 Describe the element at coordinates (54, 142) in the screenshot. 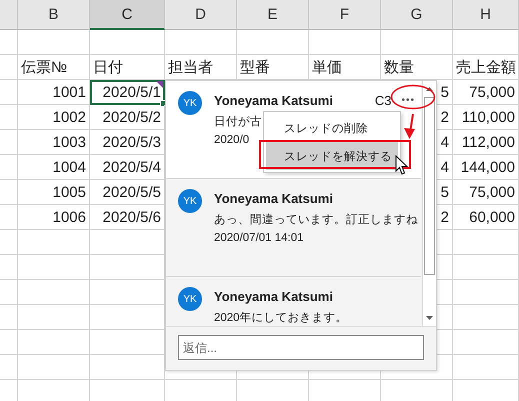

I see `table-cell: 1003` at that location.